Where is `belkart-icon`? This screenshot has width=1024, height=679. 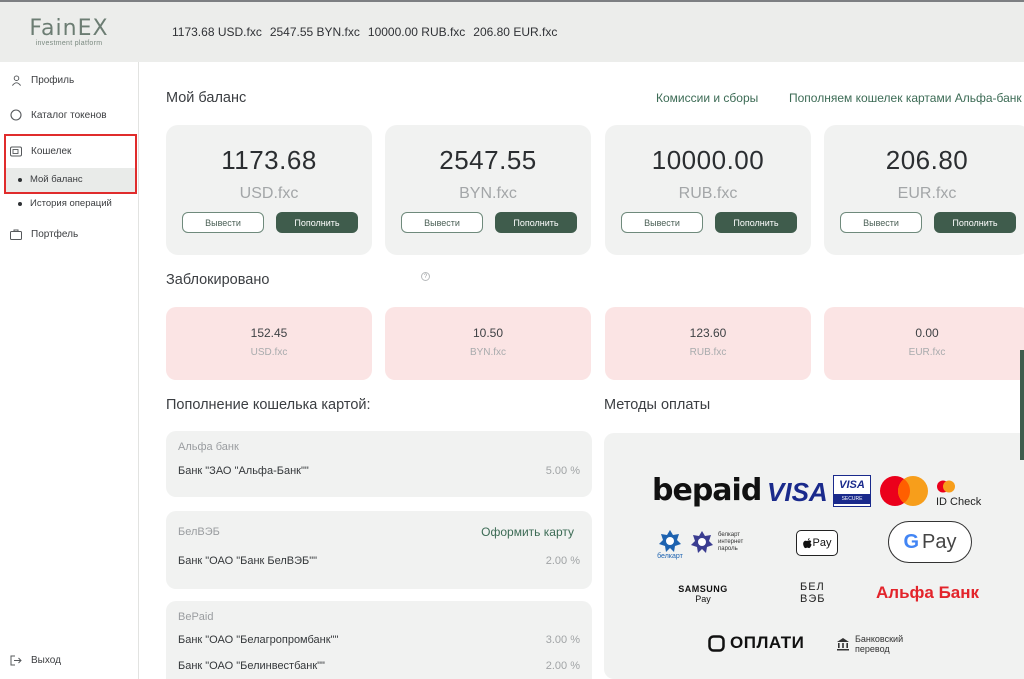 belkart-icon is located at coordinates (670, 540).